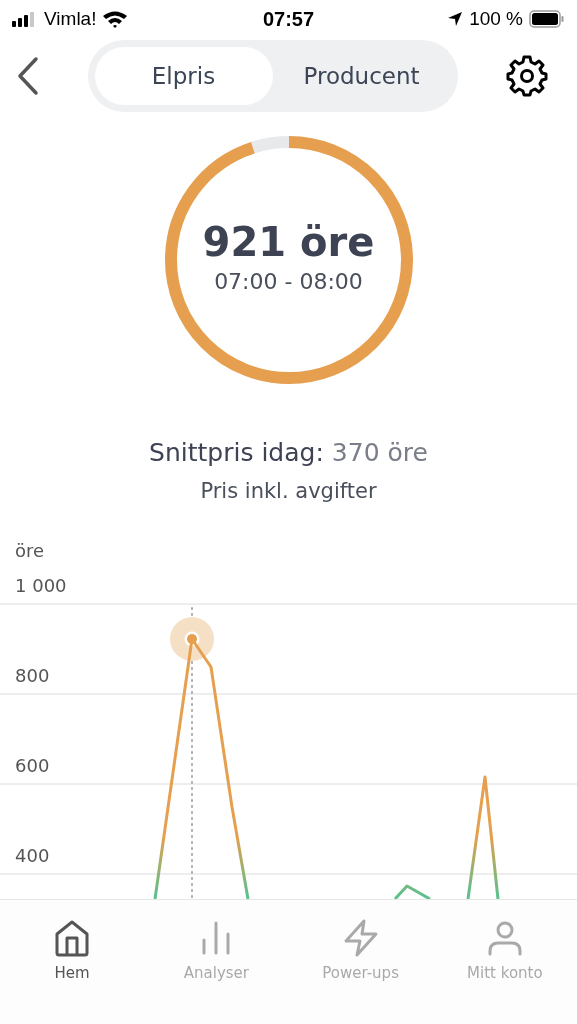 The width and height of the screenshot is (577, 1024). I want to click on y-axis-label: 400, so click(32, 855).